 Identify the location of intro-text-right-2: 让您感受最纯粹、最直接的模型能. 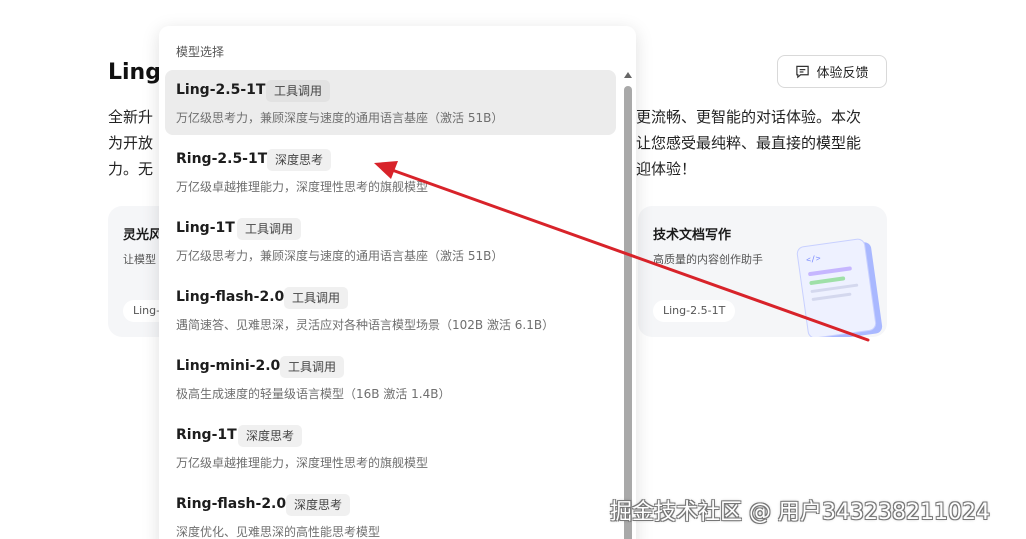
(749, 143).